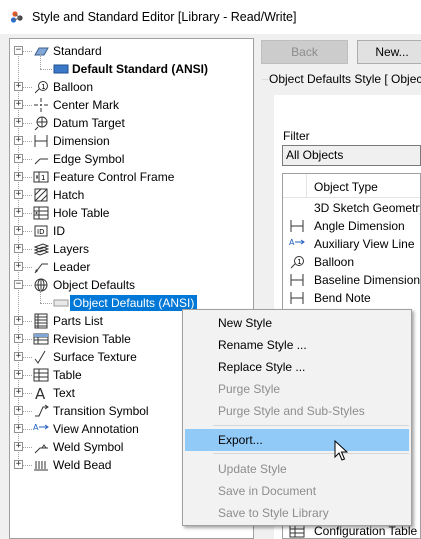 The width and height of the screenshot is (421, 539). I want to click on center-mark-icon, so click(41, 105).